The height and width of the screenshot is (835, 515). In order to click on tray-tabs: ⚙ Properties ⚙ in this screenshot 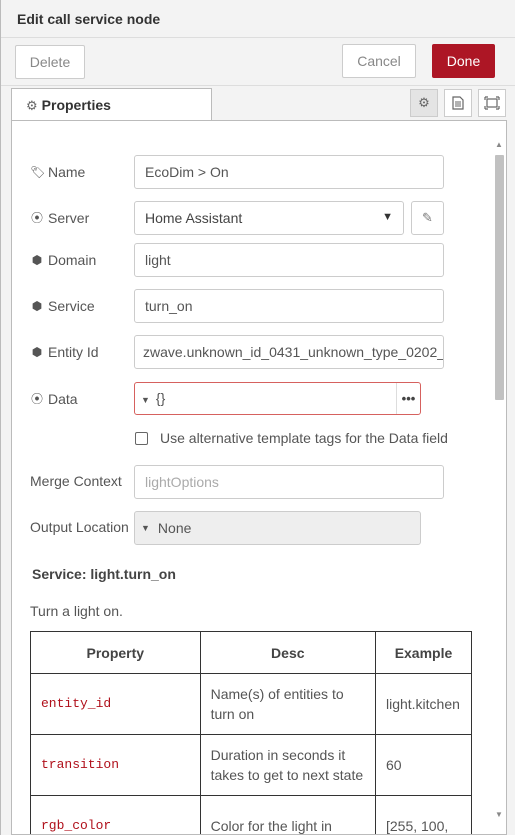, I will do `click(258, 103)`.